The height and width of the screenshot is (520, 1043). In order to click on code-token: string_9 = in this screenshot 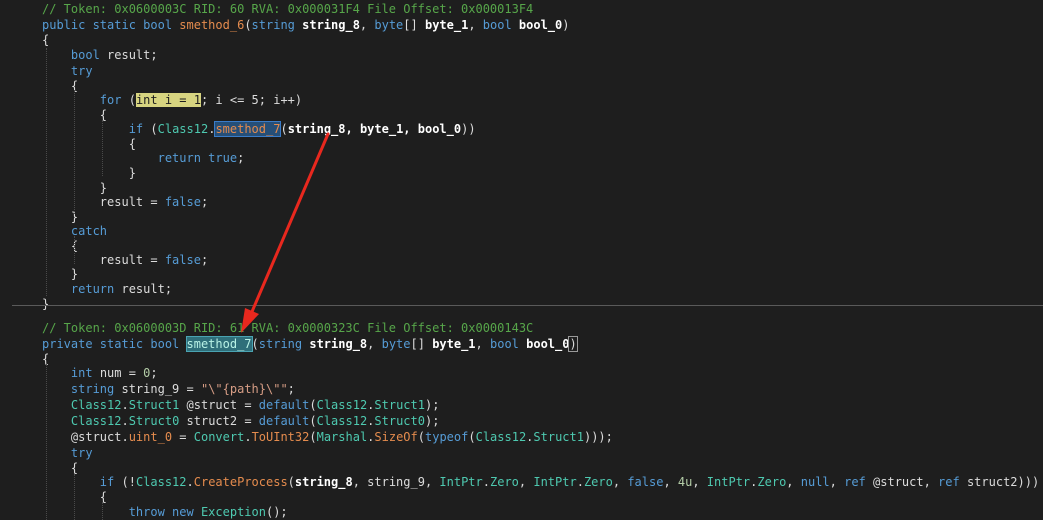, I will do `click(161, 389)`.